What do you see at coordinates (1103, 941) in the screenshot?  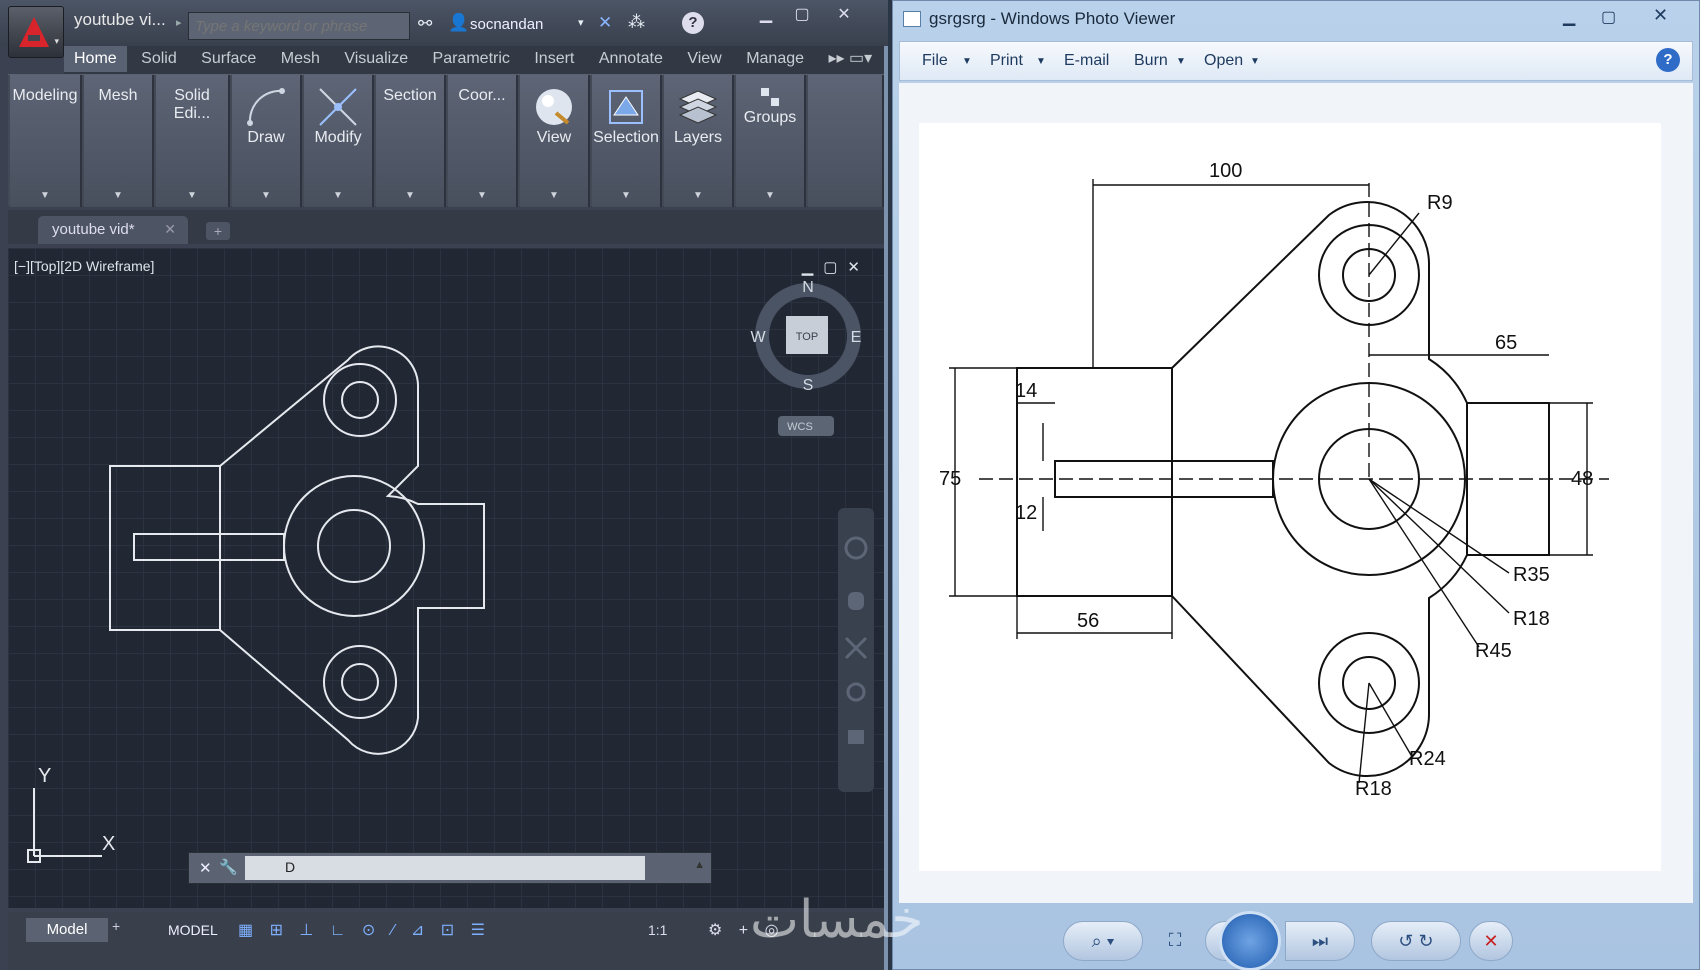 I see `zoom-button: ⌕ ▾` at bounding box center [1103, 941].